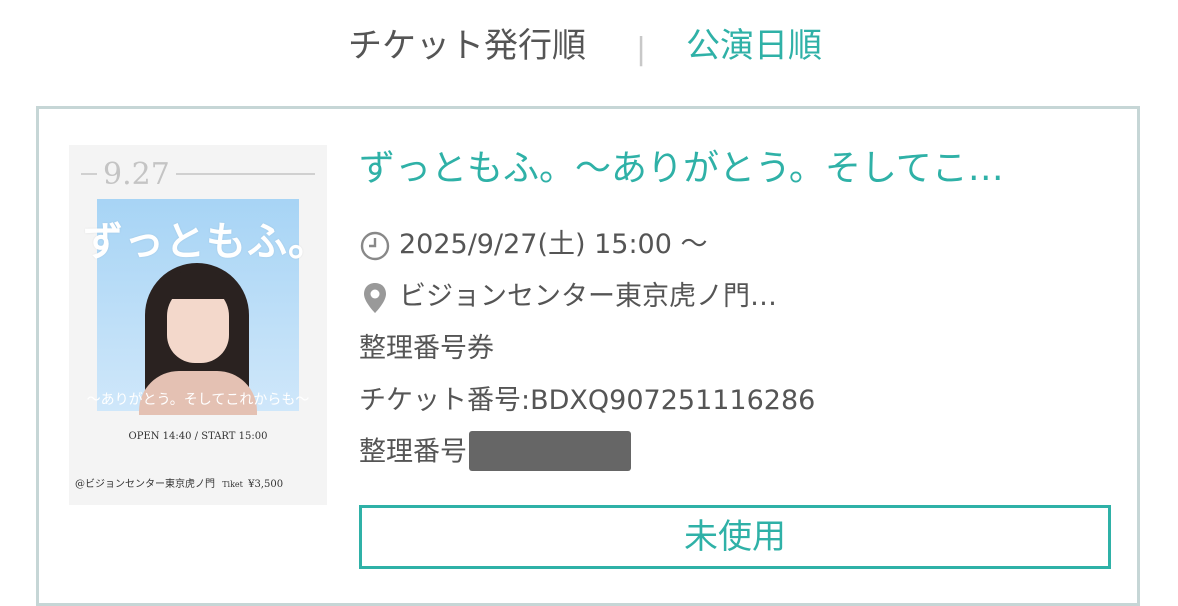 This screenshot has height=606, width=1178. What do you see at coordinates (445, 400) in the screenshot?
I see `ticket-number-label: チケット番号:` at bounding box center [445, 400].